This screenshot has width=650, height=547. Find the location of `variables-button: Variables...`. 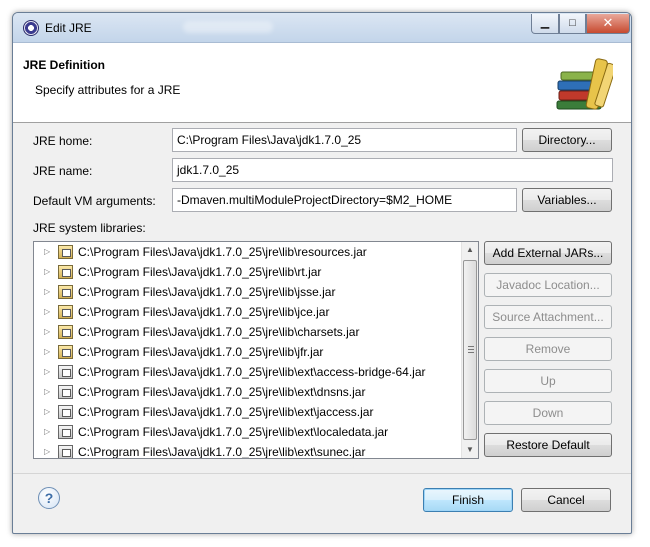

variables-button: Variables... is located at coordinates (567, 200).